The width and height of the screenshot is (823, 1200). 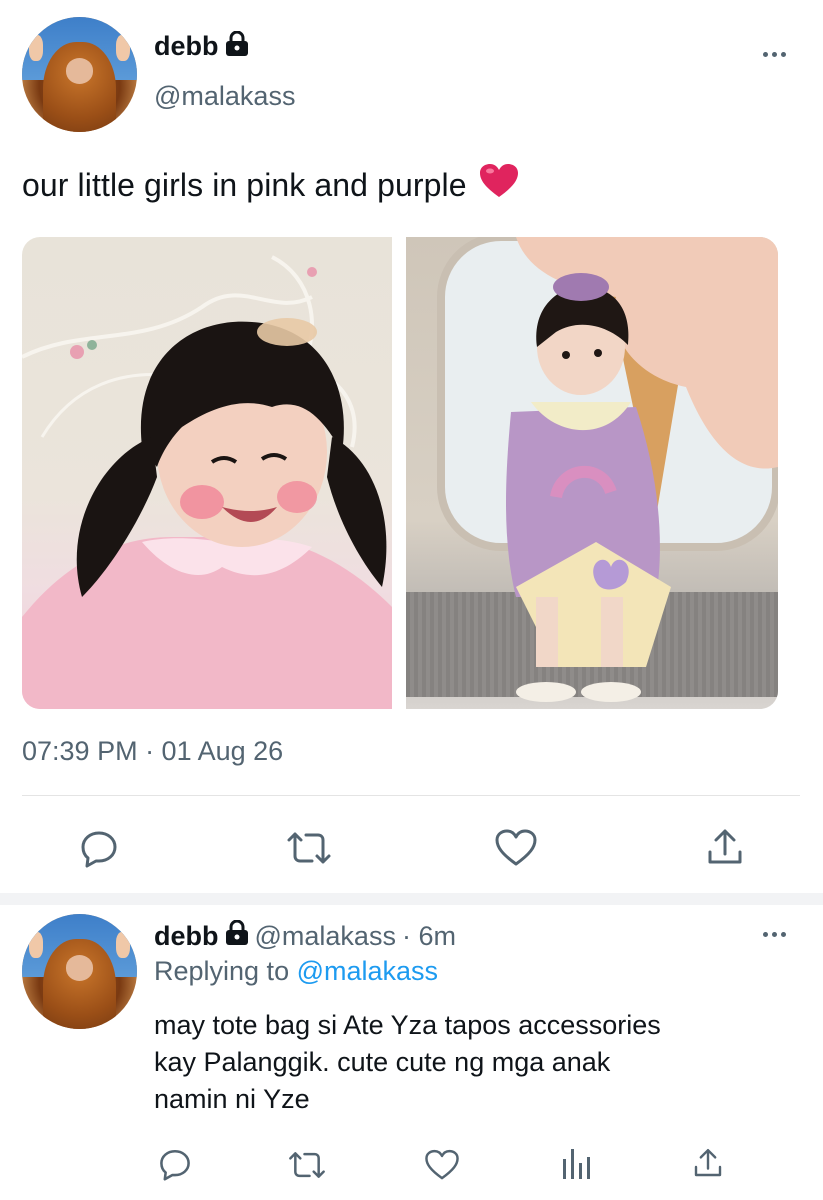 I want to click on section-separator, so click(x=411, y=899).